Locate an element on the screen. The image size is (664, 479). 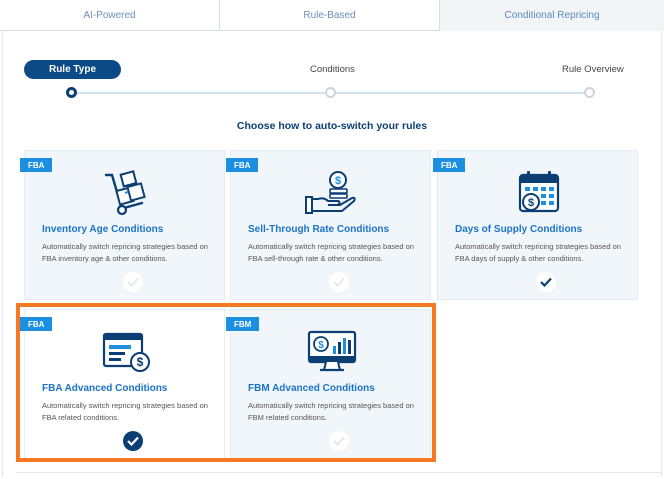
tab-ai-powered: AI-Powered is located at coordinates (110, 15).